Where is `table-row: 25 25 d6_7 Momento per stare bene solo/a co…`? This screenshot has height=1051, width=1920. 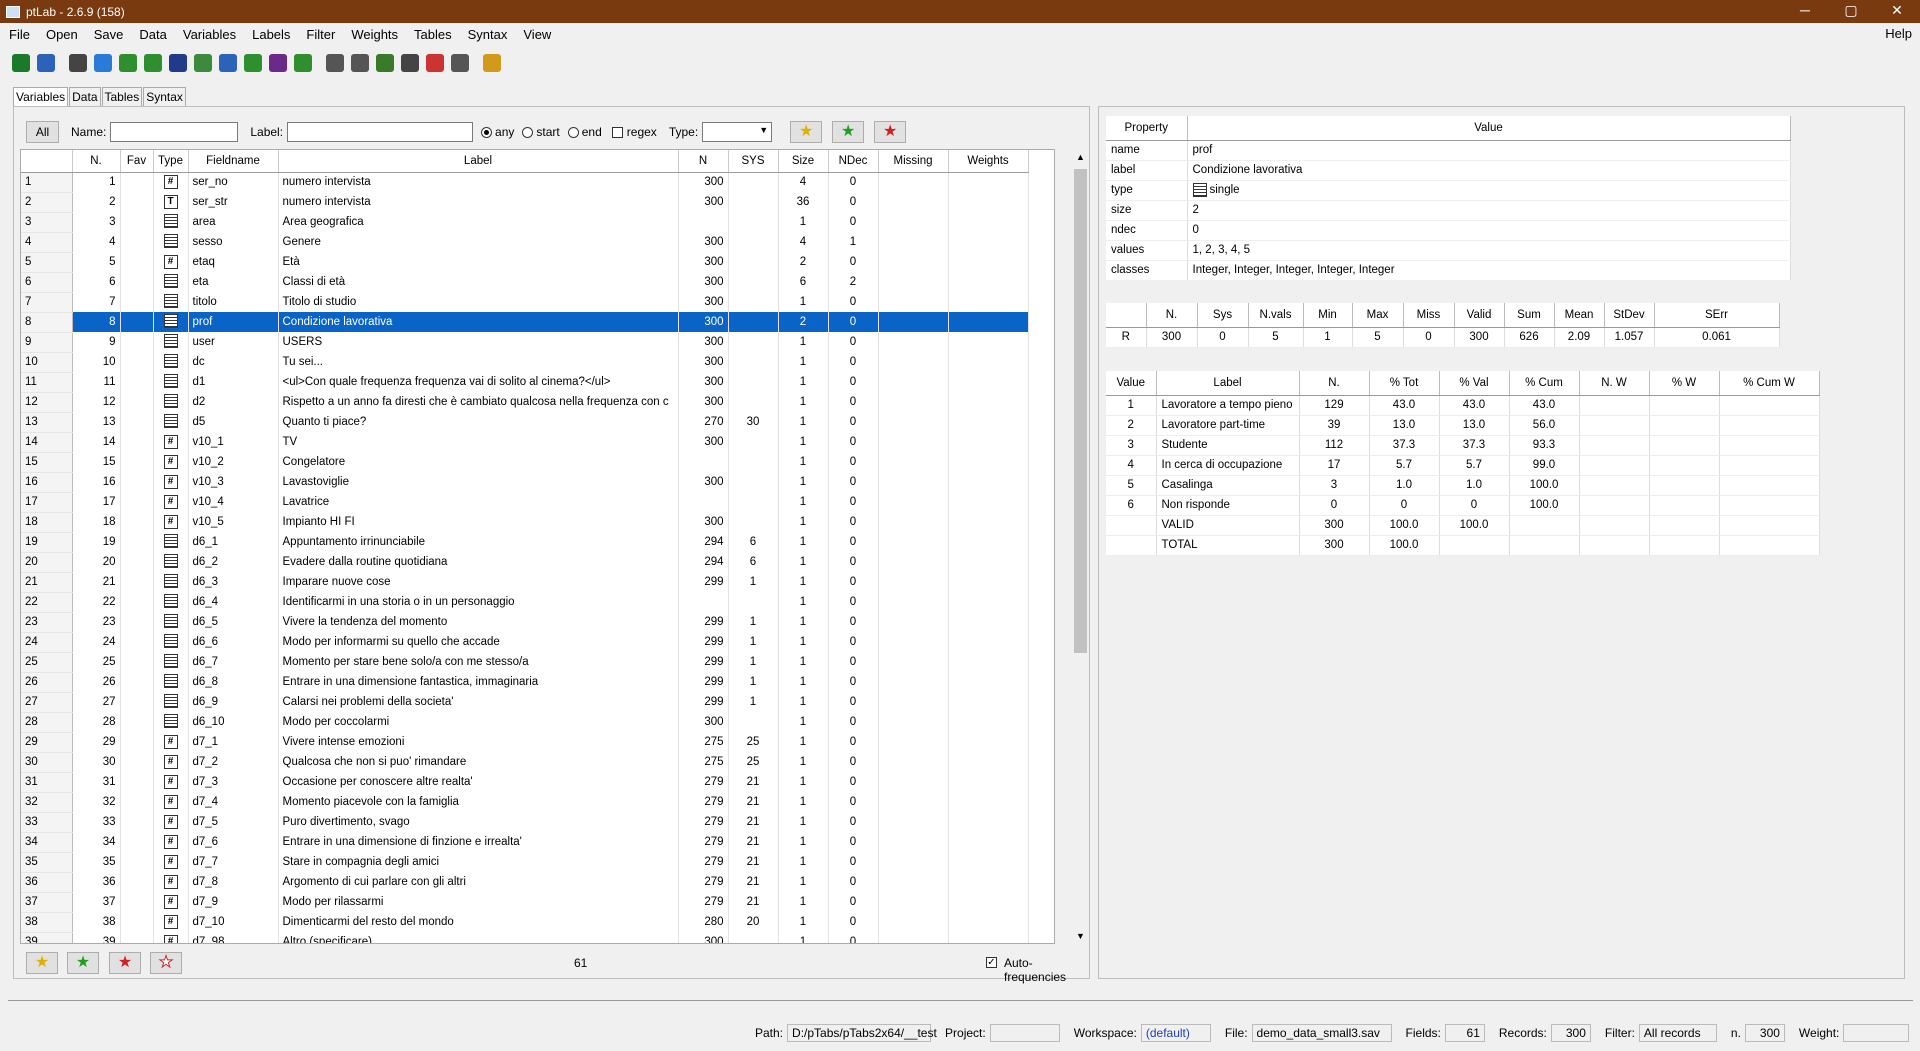
table-row: 25 25 d6_7 Momento per stare bene solo/a co… is located at coordinates (525, 662).